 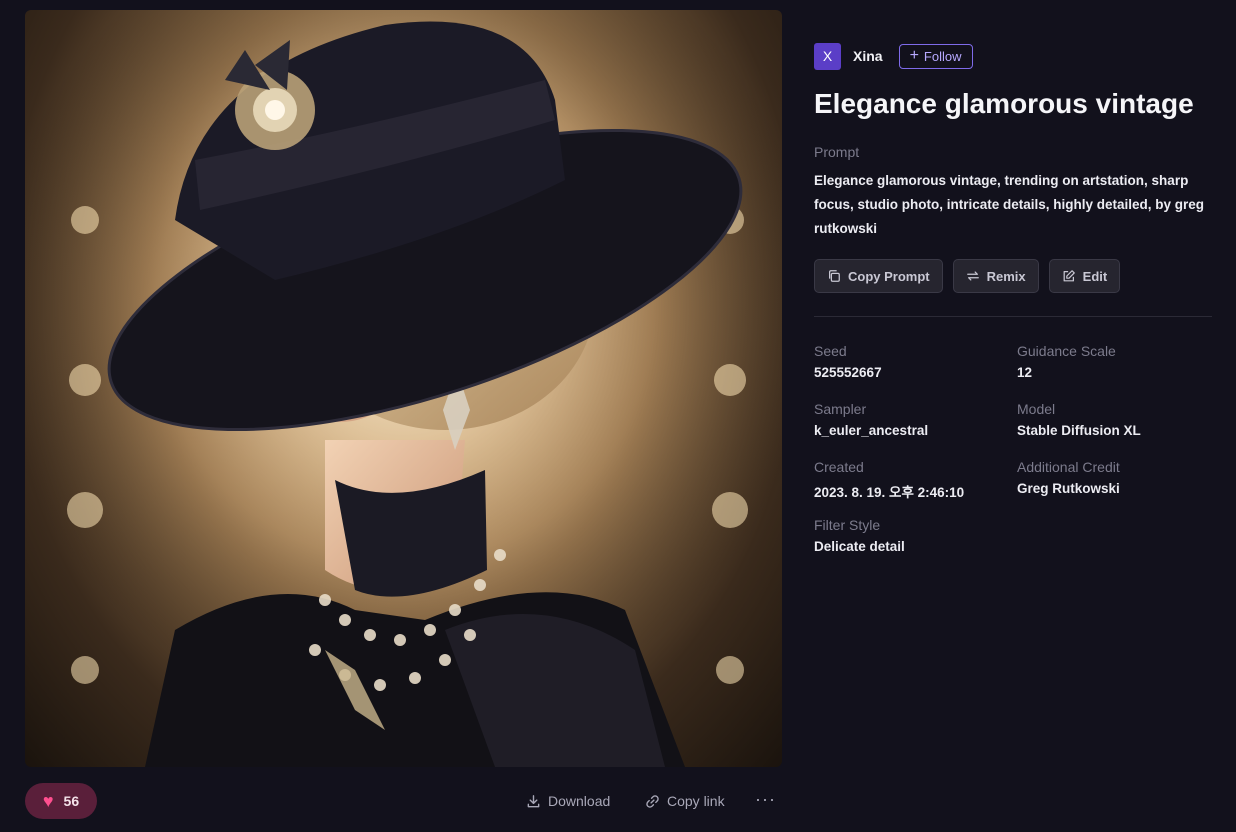 I want to click on guidance-value: 12, so click(x=1025, y=372).